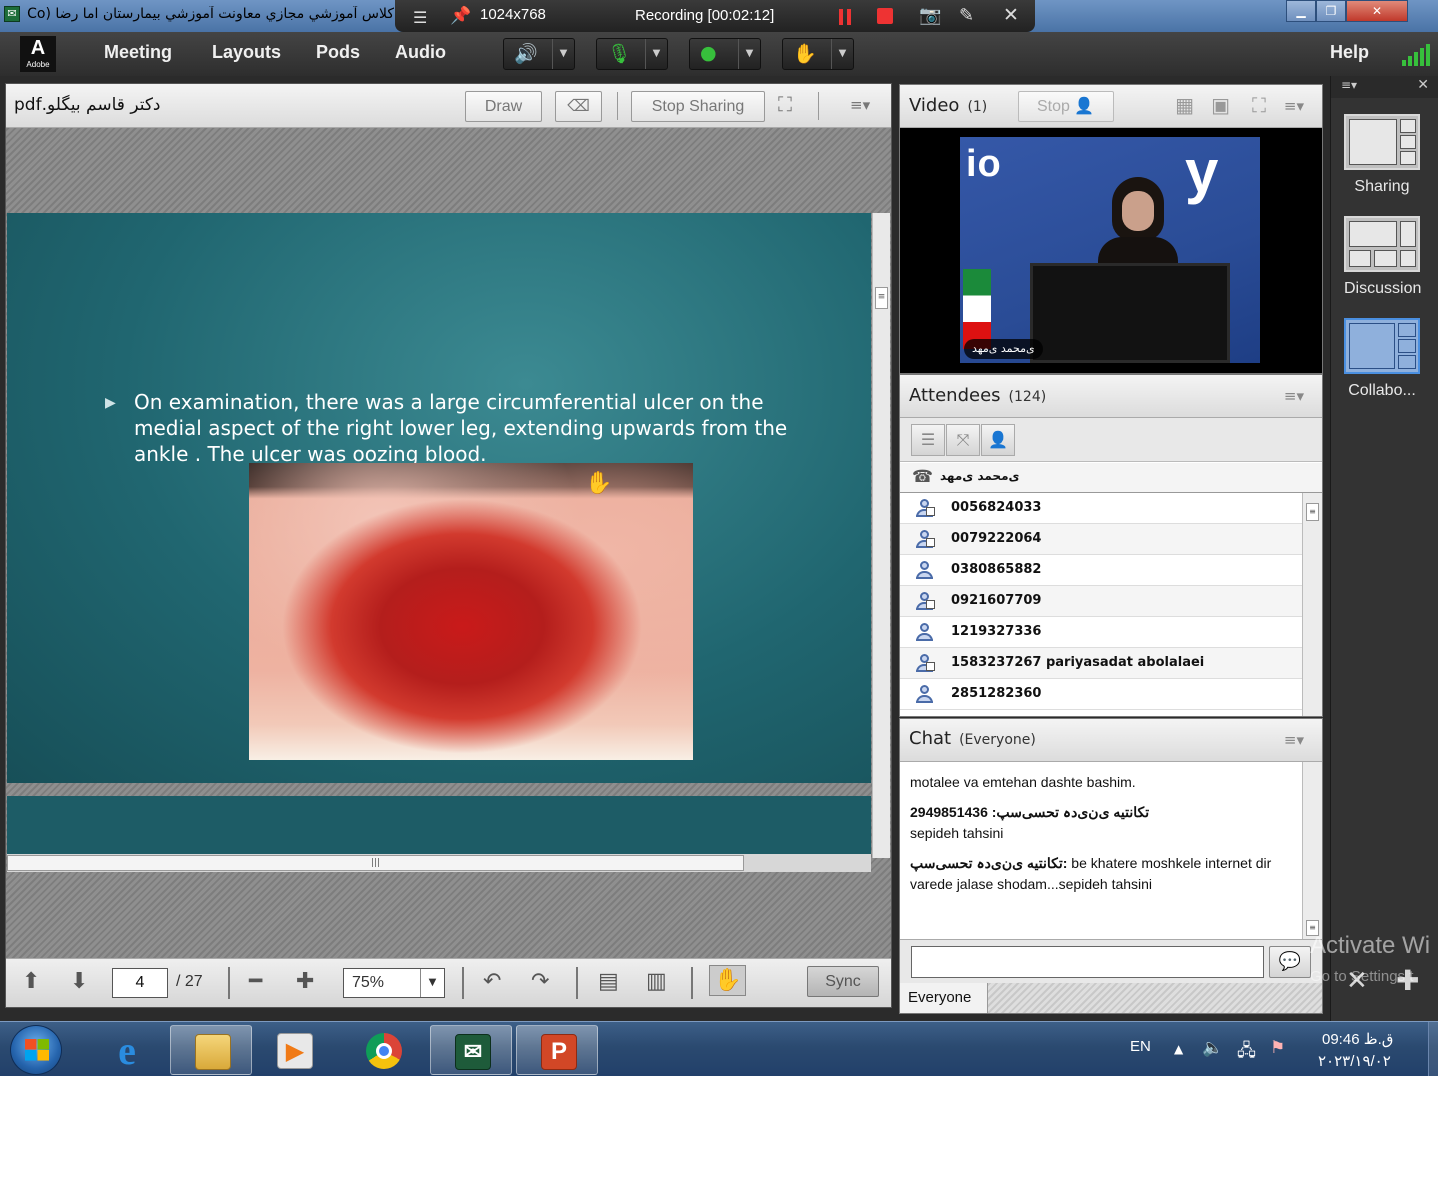 The image size is (1438, 1200). Describe the element at coordinates (578, 106) in the screenshot. I see `eraser-button: ⌫` at that location.